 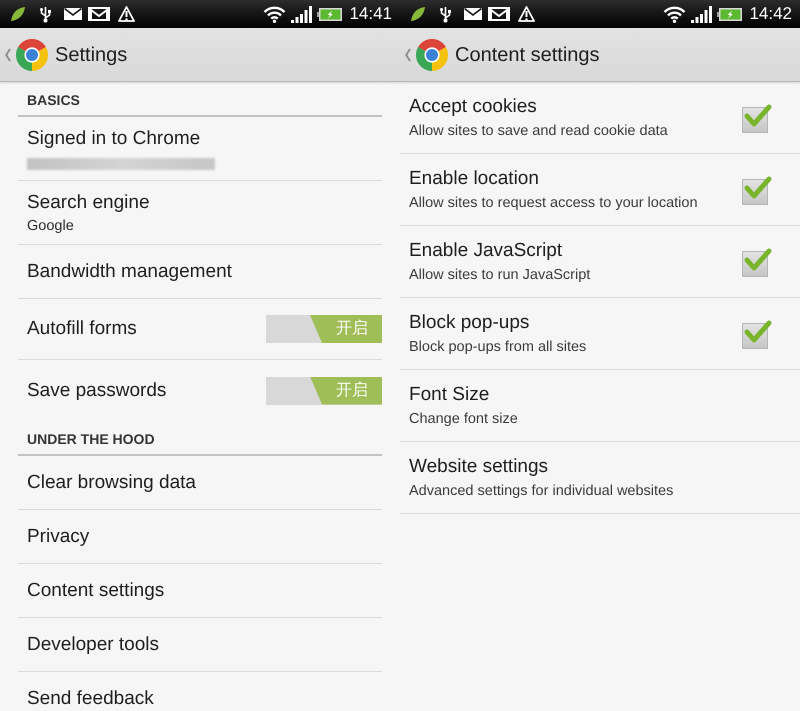 I want to click on setting-title: Enable location, so click(x=474, y=179).